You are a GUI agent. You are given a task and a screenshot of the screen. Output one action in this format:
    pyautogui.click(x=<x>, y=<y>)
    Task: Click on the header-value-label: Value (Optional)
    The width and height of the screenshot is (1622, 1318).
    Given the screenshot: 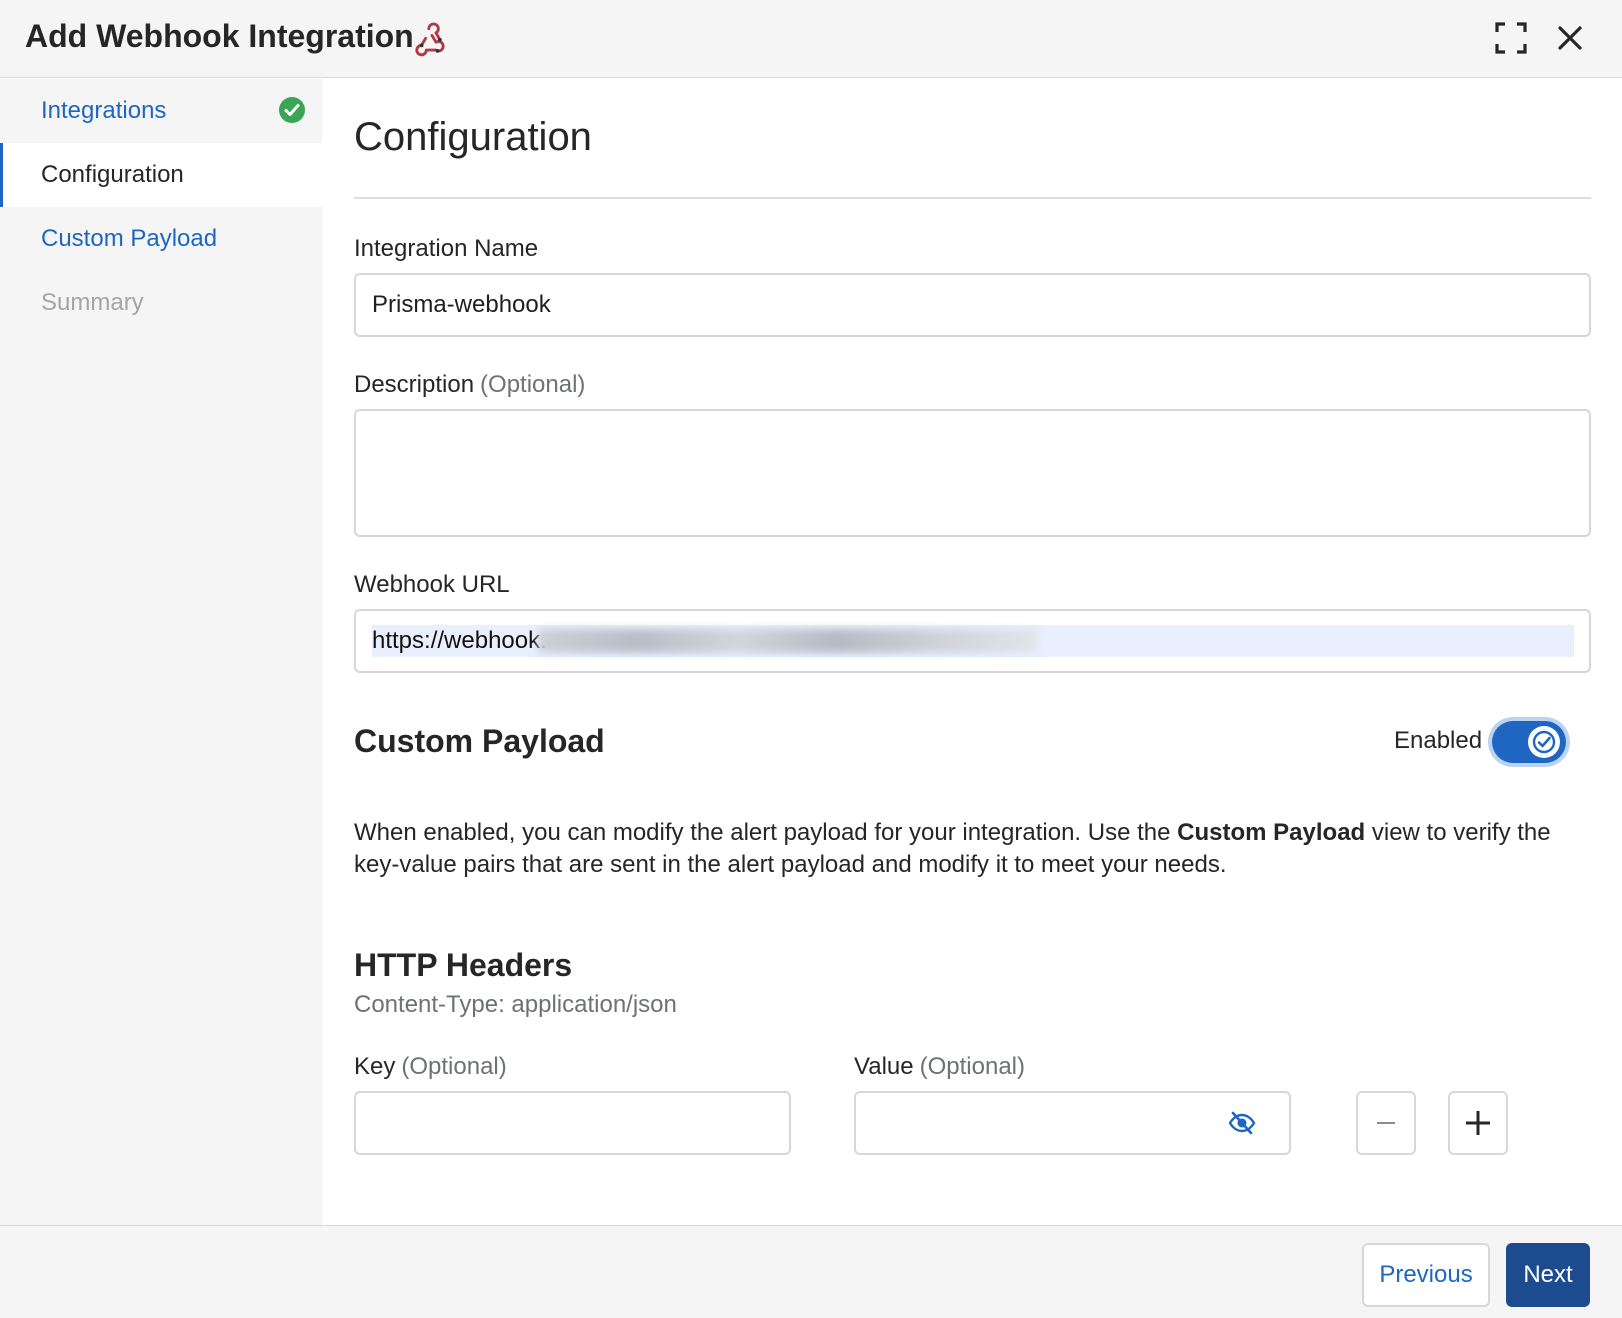 What is the action you would take?
    pyautogui.click(x=939, y=1067)
    